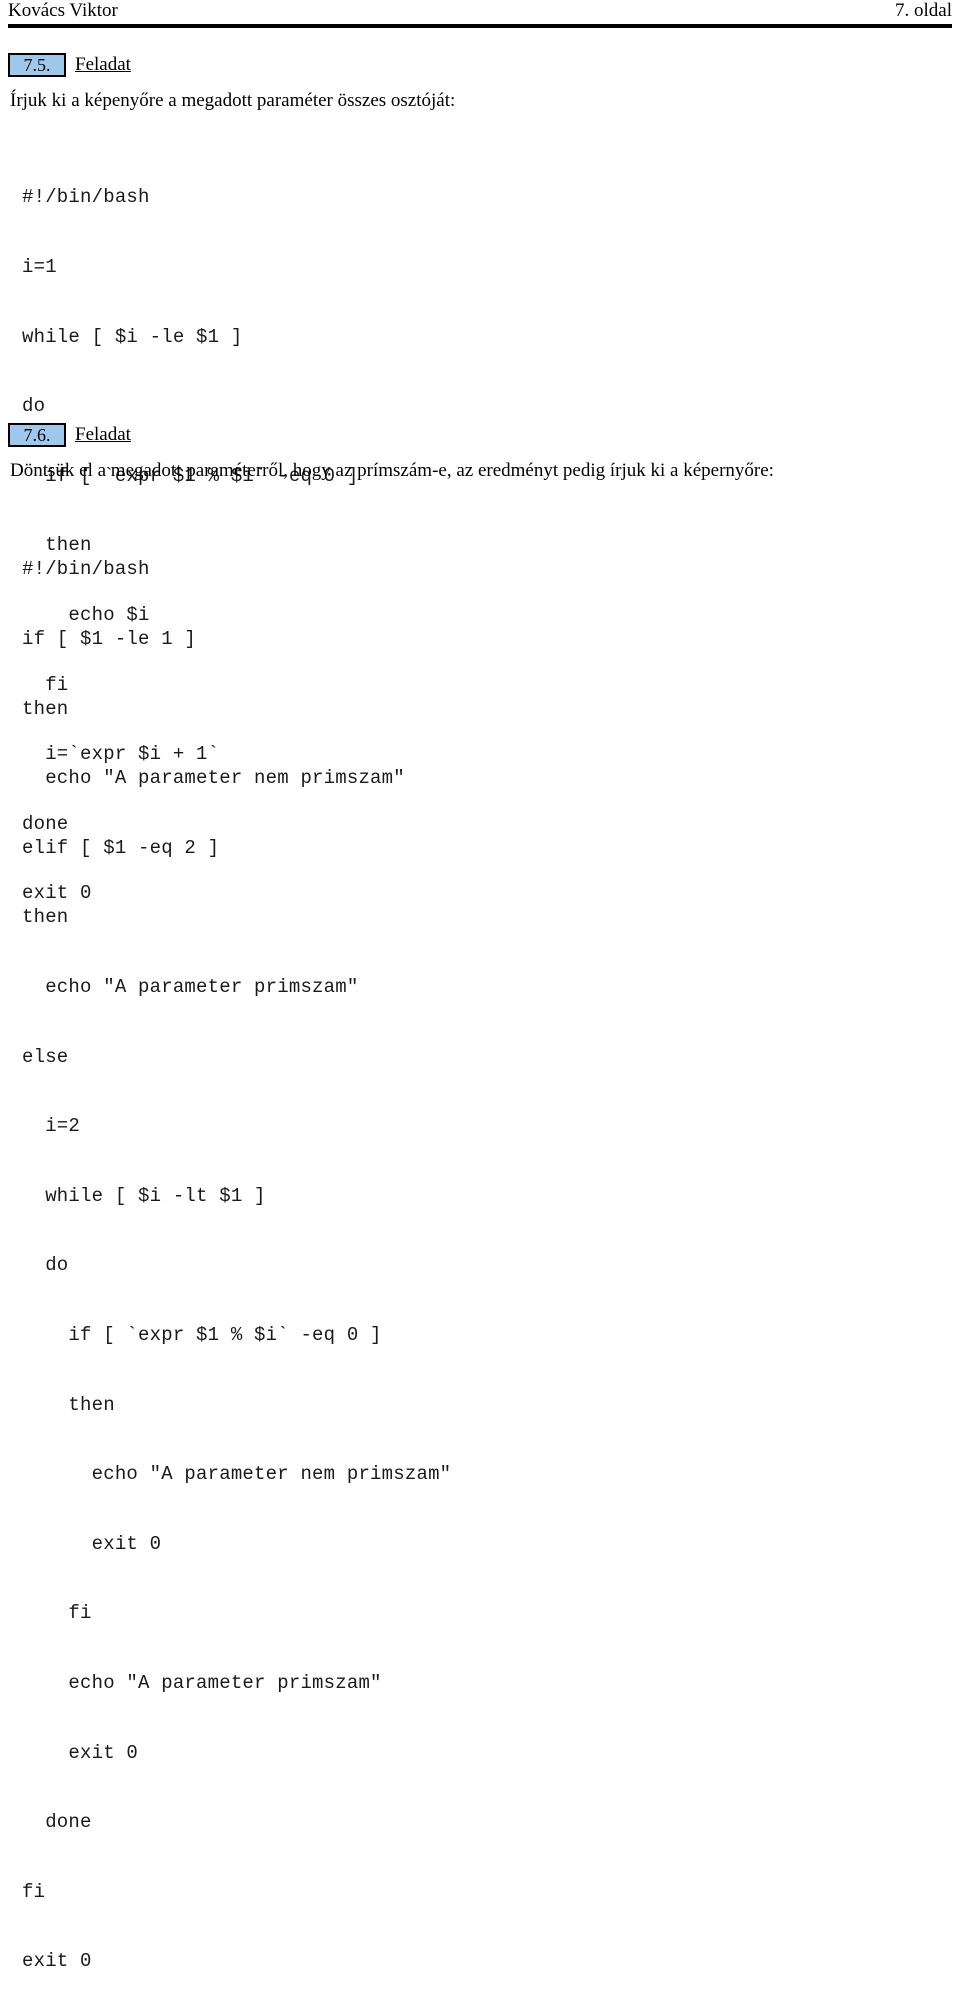  I want to click on task-title-7-6: Feladat, so click(103, 434).